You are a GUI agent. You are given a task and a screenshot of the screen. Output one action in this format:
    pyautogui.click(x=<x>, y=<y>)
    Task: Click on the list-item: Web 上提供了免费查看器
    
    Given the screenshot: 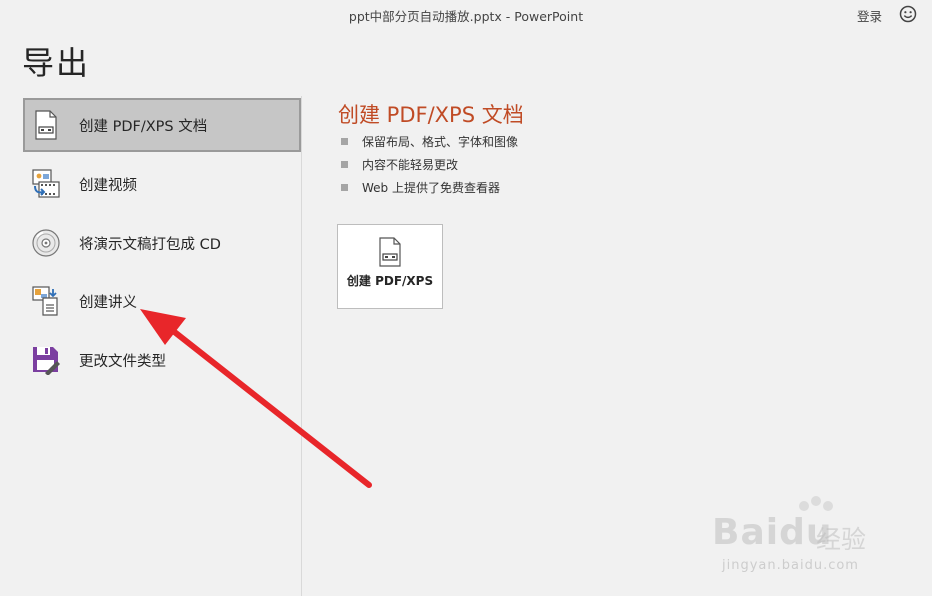 What is the action you would take?
    pyautogui.click(x=429, y=187)
    